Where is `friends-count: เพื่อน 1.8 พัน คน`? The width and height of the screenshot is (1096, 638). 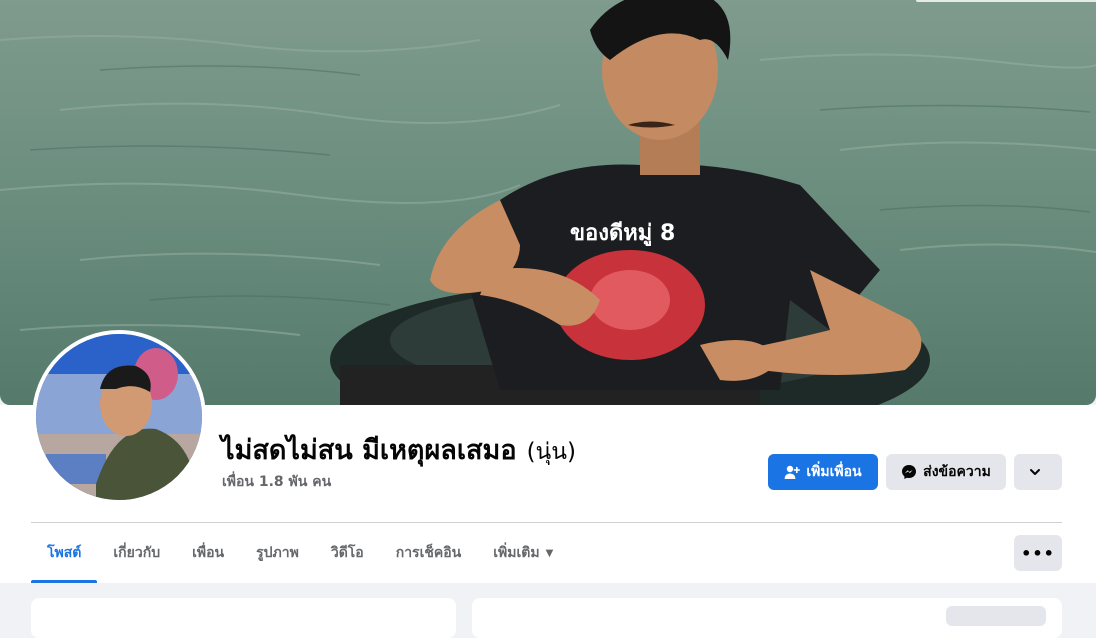
friends-count: เพื่อน 1.8 พัน คน is located at coordinates (276, 482).